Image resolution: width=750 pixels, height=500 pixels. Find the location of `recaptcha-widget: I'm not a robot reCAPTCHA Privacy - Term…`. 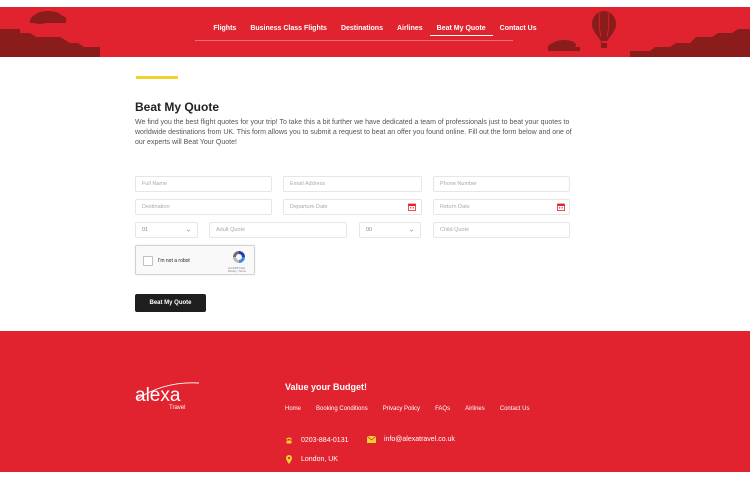

recaptcha-widget: I'm not a robot reCAPTCHA Privacy - Term… is located at coordinates (195, 260).